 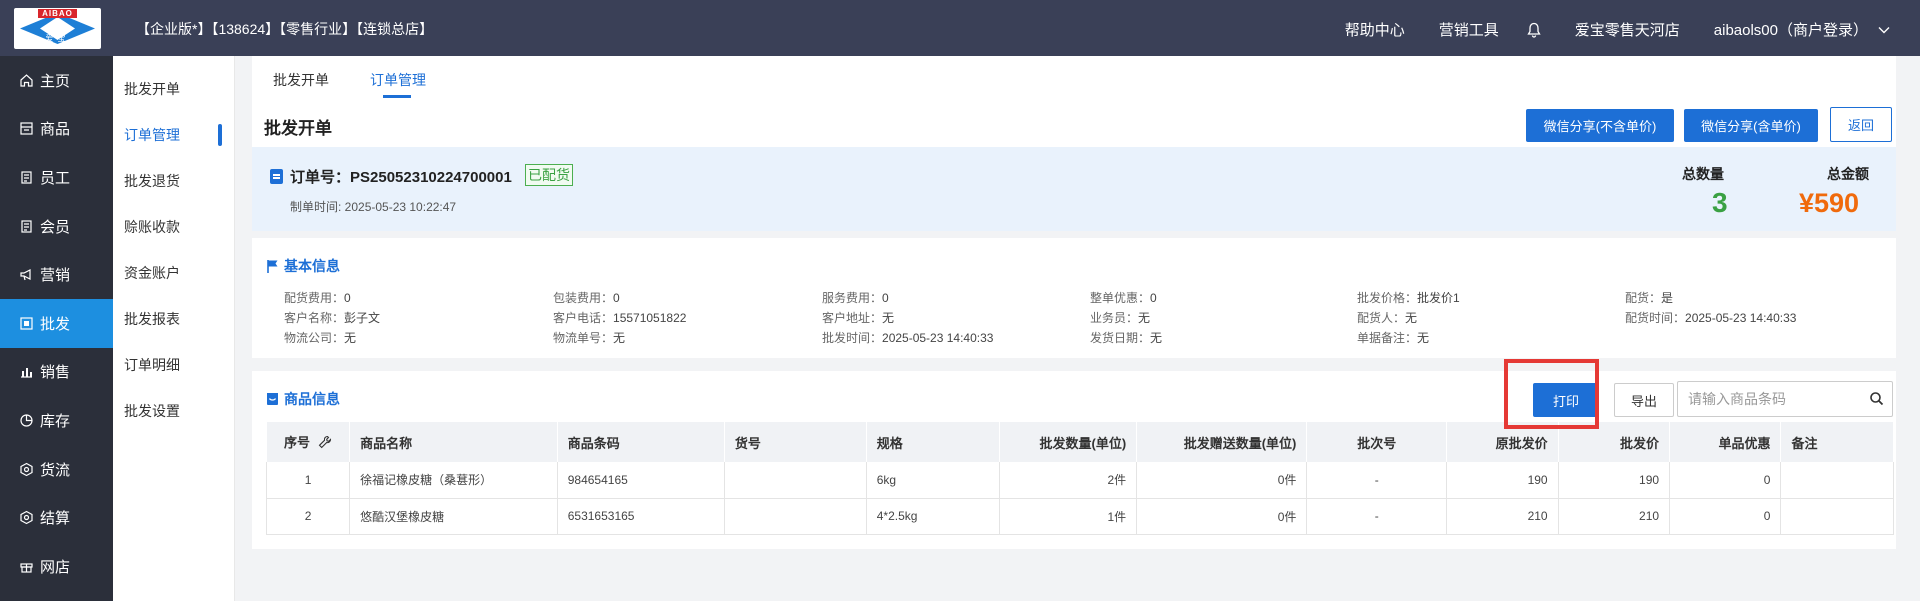 What do you see at coordinates (1502, 480) in the screenshot?
I see `cell-original-price: 190` at bounding box center [1502, 480].